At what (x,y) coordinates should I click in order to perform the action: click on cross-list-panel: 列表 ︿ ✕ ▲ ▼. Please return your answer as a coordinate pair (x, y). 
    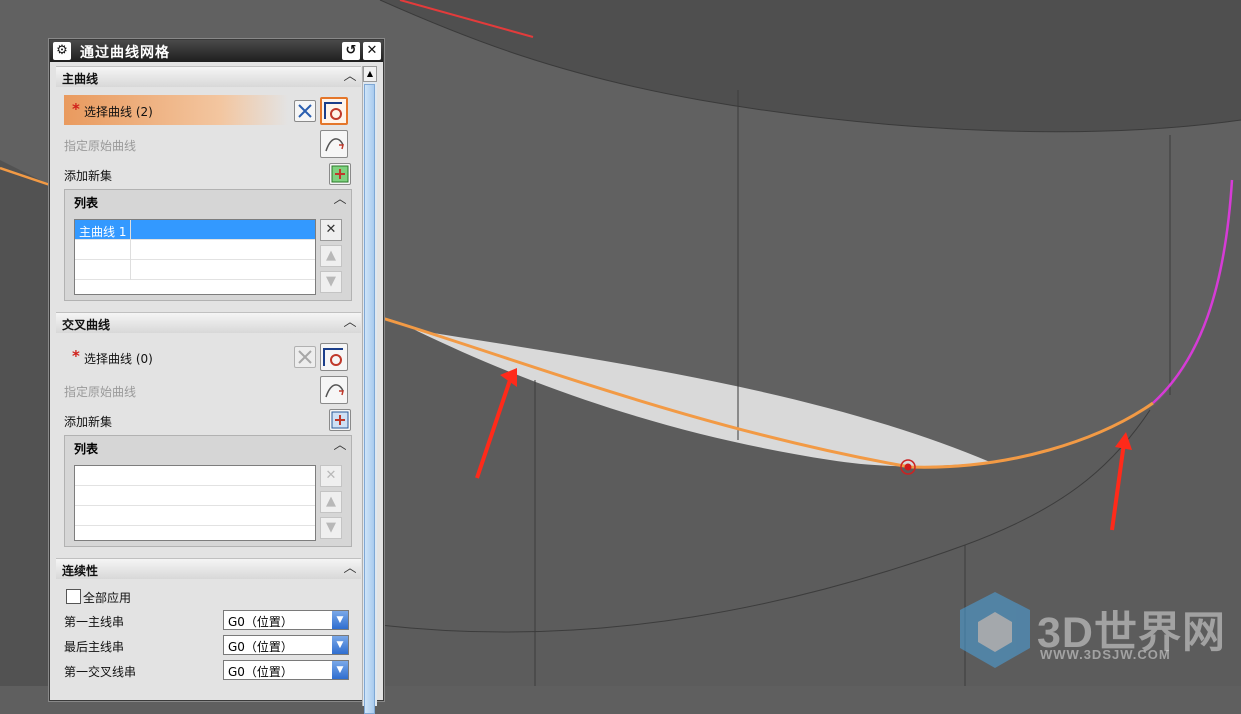
    Looking at the image, I should click on (208, 491).